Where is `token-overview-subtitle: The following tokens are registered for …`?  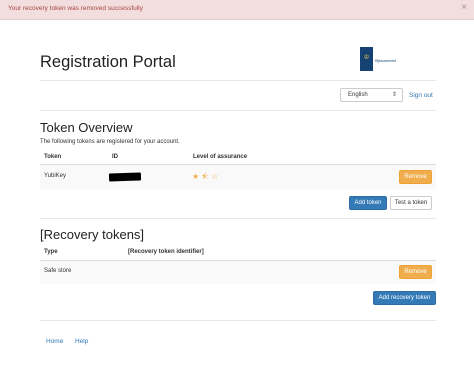
token-overview-subtitle: The following tokens are registered for … is located at coordinates (110, 142).